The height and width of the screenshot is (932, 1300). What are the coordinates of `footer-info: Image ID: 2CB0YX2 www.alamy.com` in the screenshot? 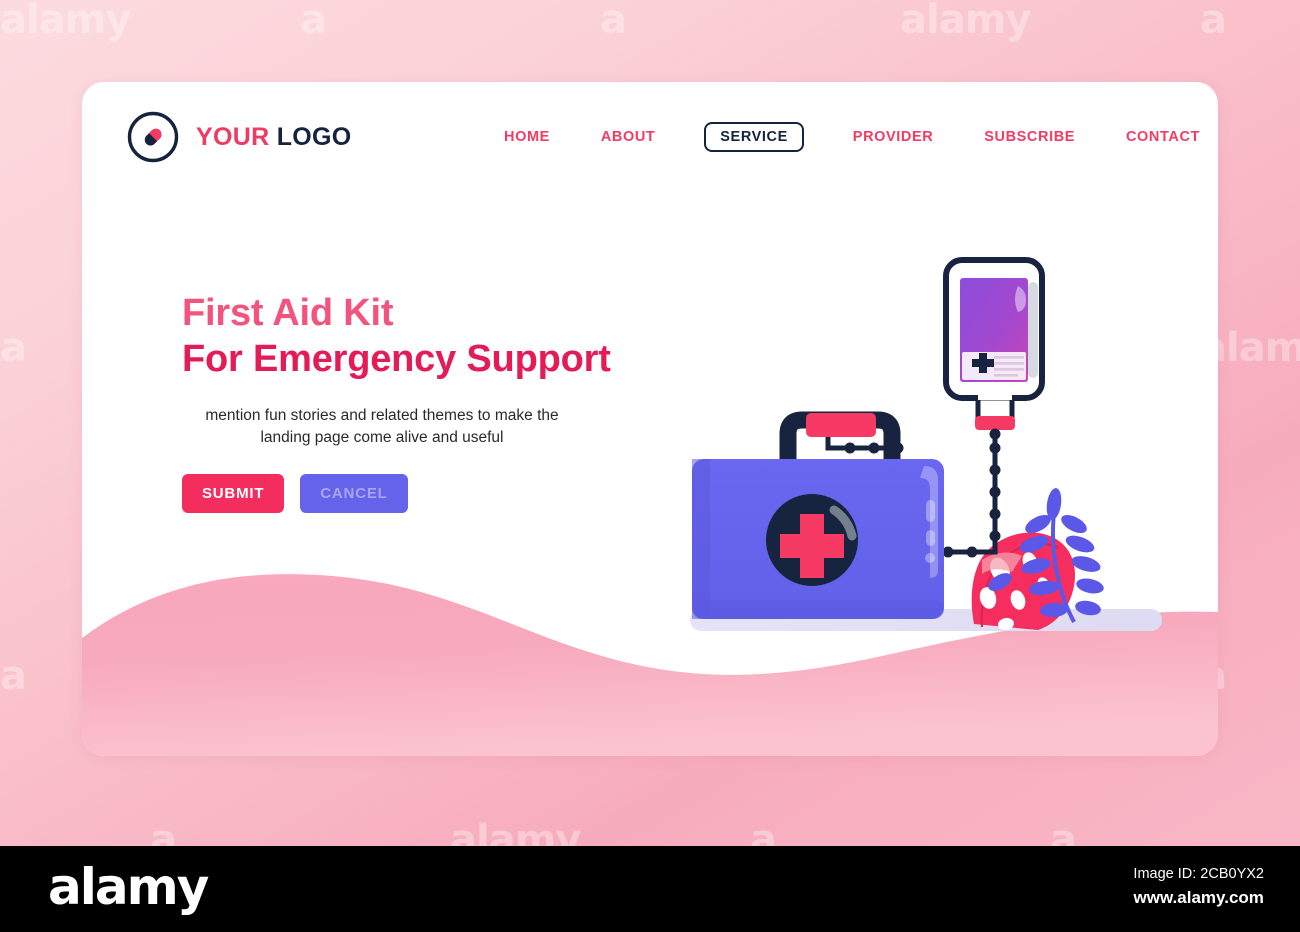 It's located at (1198, 887).